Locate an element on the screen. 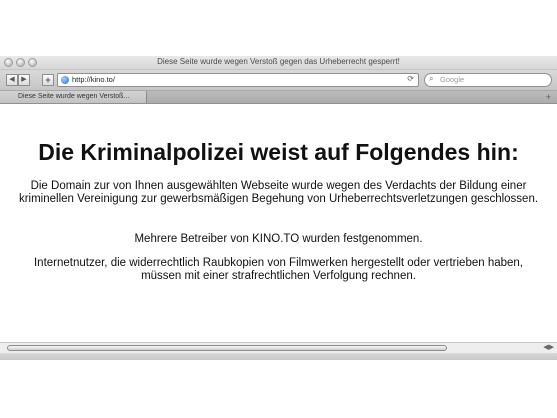 This screenshot has height=418, width=557. browser-toolbar: ◀ ▶ + http://kino.to/ ⟳ ⌕ Google is located at coordinates (278, 80).